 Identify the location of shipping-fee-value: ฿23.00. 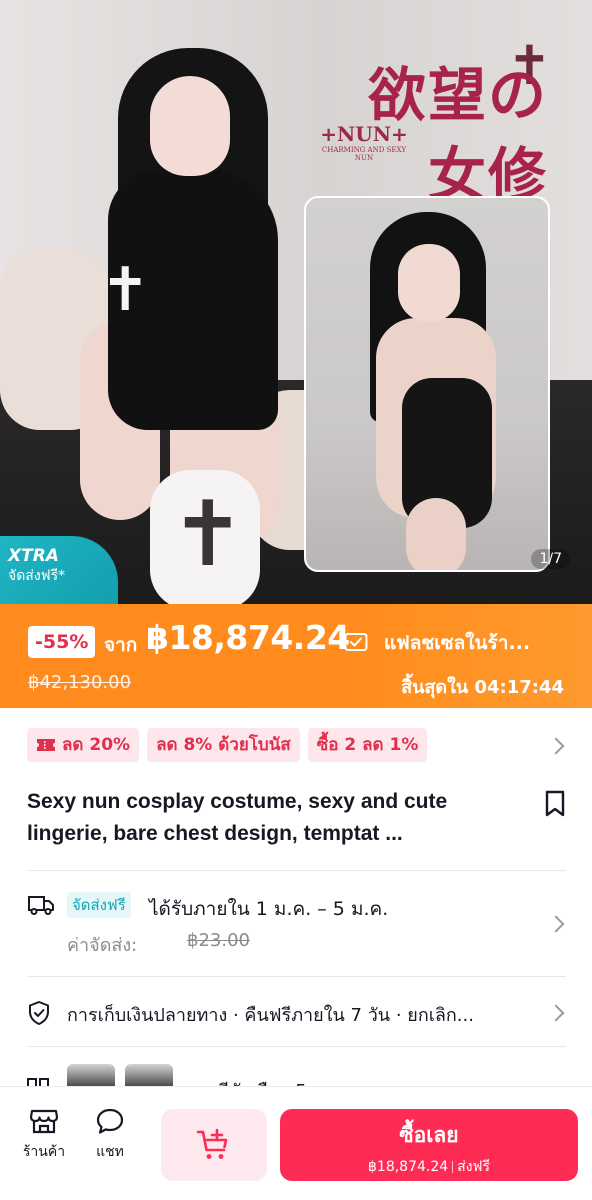
(218, 940).